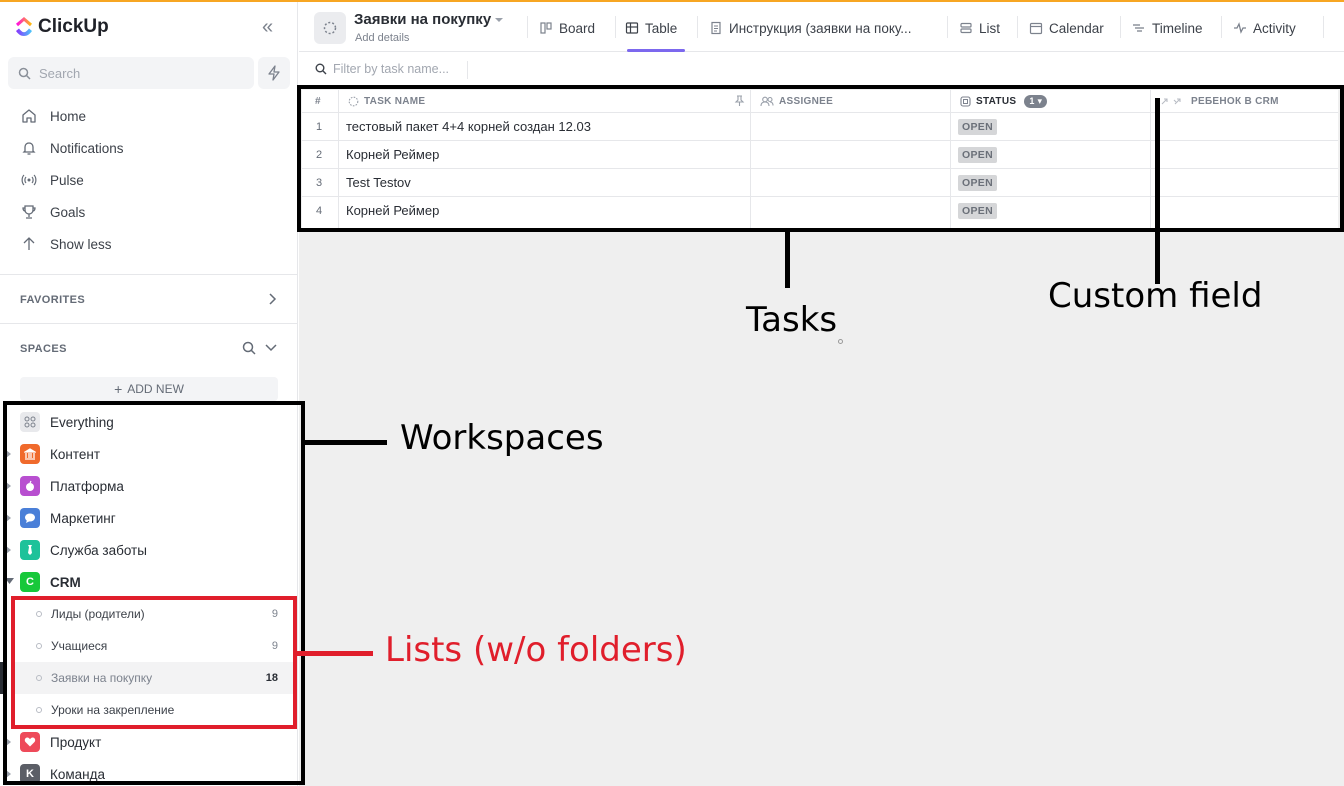 The image size is (1344, 786). I want to click on quick-actions-button, so click(274, 73).